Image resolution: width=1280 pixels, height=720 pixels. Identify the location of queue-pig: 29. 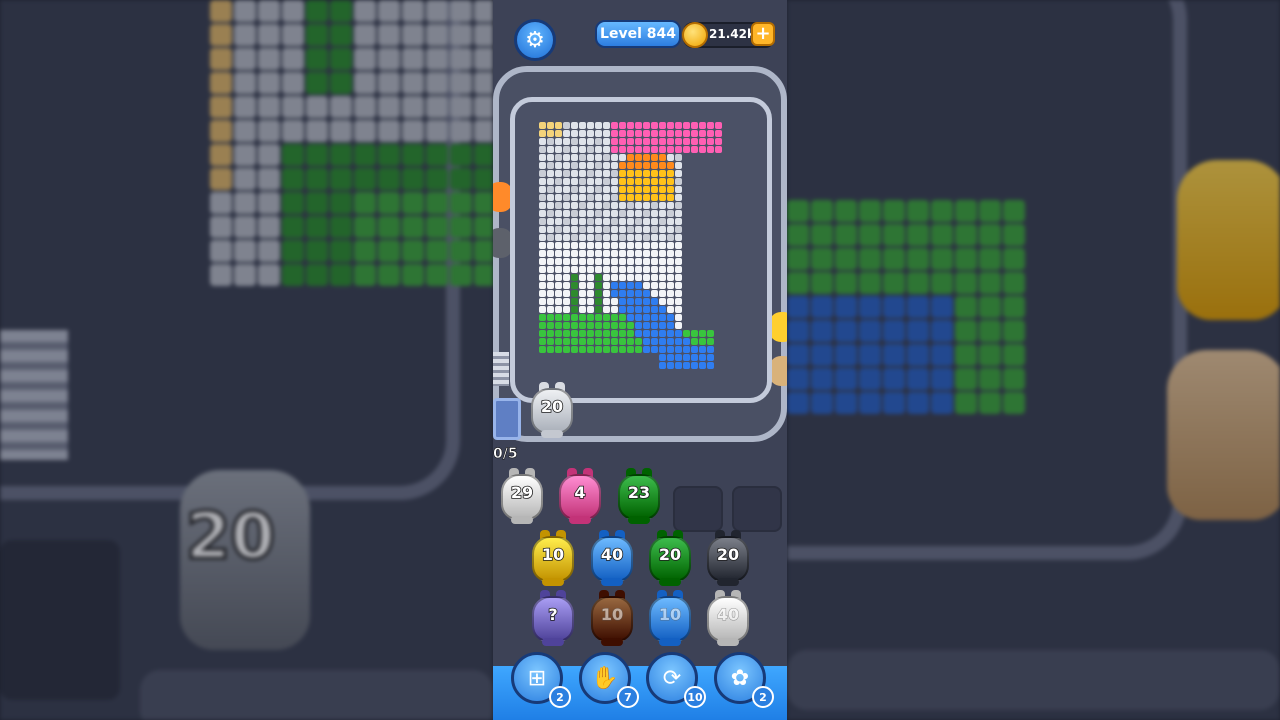
(522, 496).